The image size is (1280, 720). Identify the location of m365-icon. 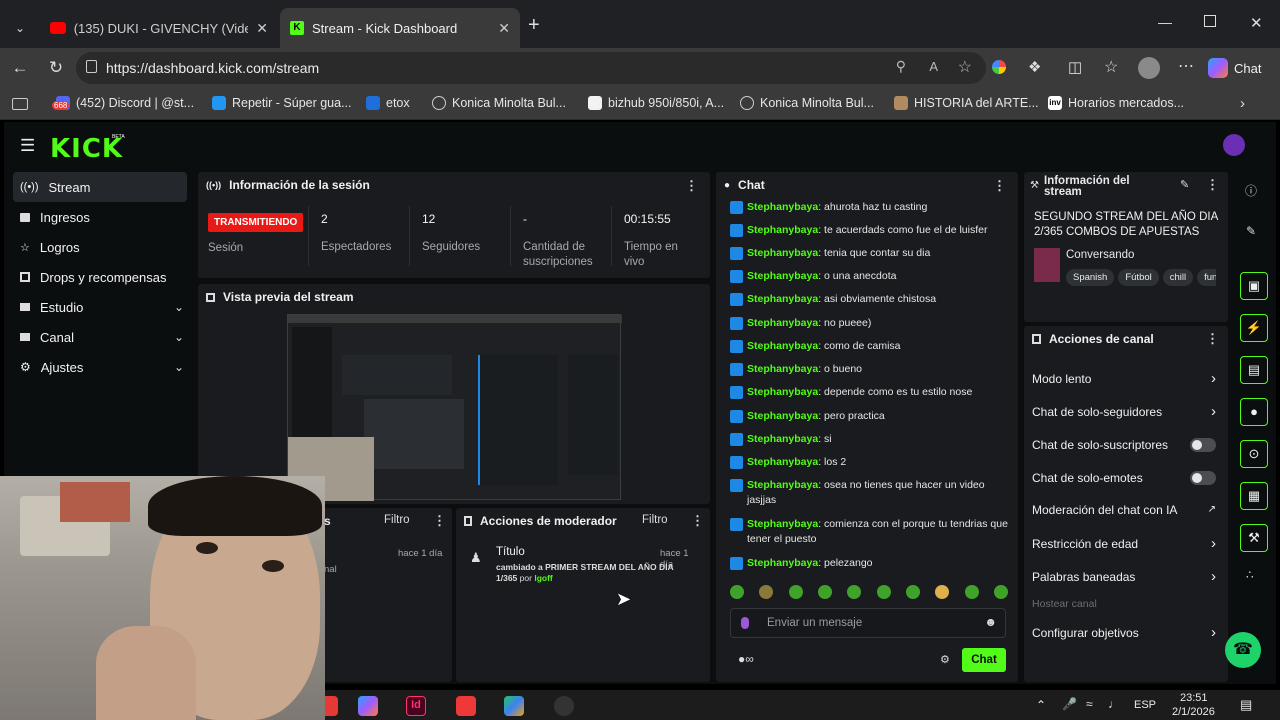
(514, 706).